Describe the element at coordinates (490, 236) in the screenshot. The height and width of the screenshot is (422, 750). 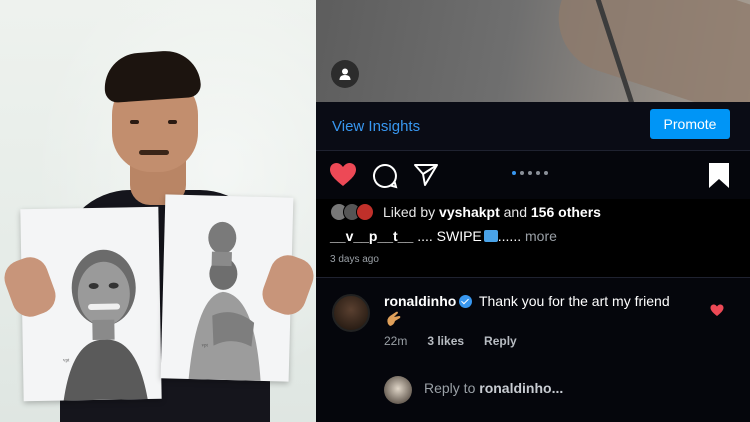
I see `arrow-emoji-icon` at that location.